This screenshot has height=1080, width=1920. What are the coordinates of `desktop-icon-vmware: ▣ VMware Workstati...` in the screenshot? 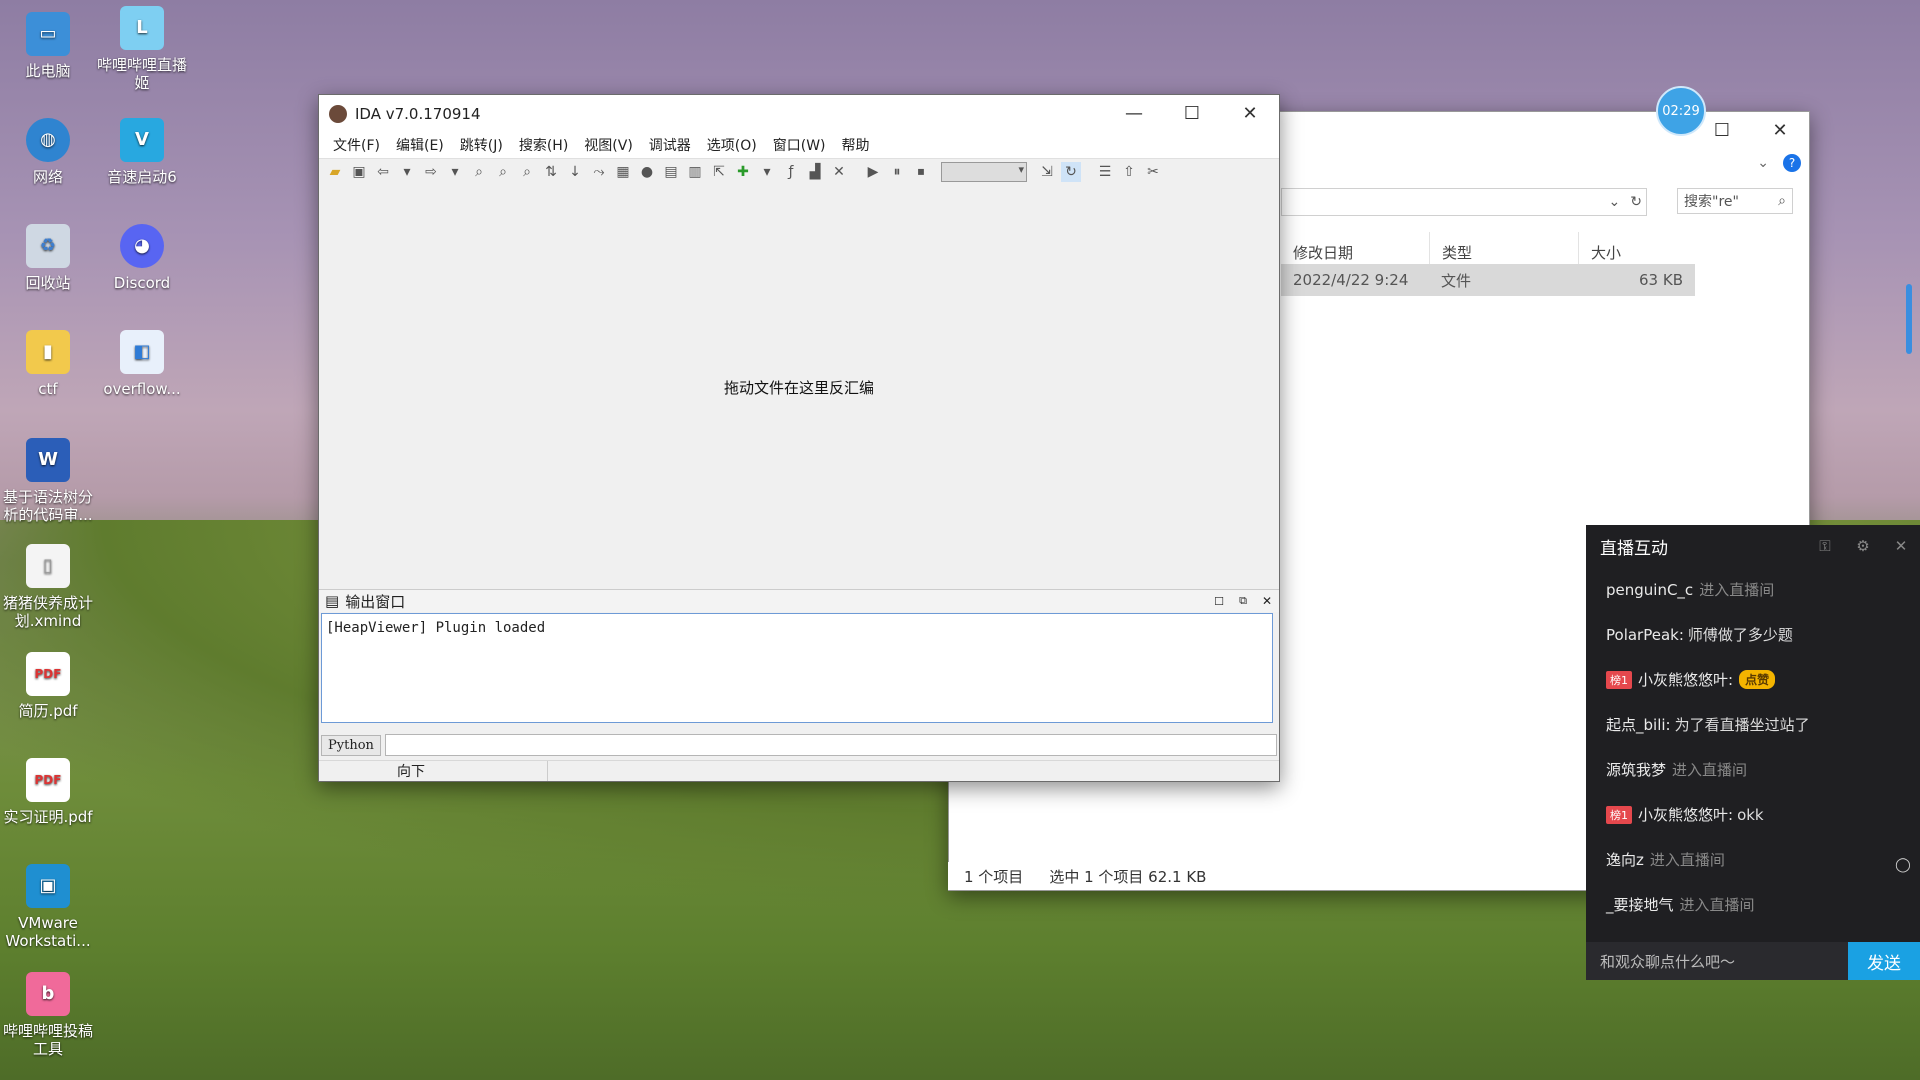 It's located at (48, 905).